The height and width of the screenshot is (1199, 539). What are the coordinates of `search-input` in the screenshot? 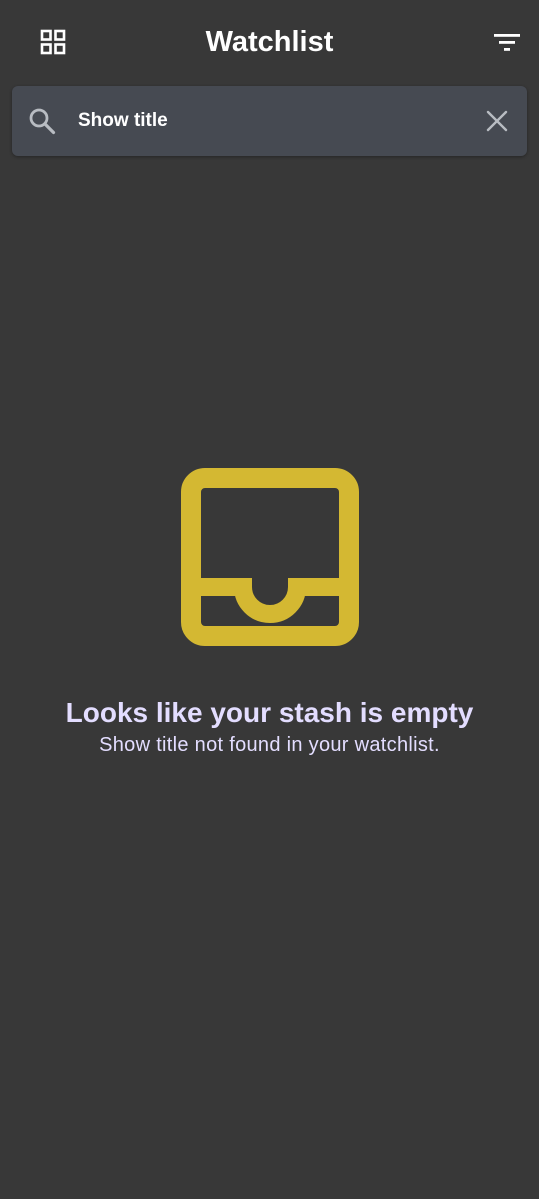 It's located at (273, 121).